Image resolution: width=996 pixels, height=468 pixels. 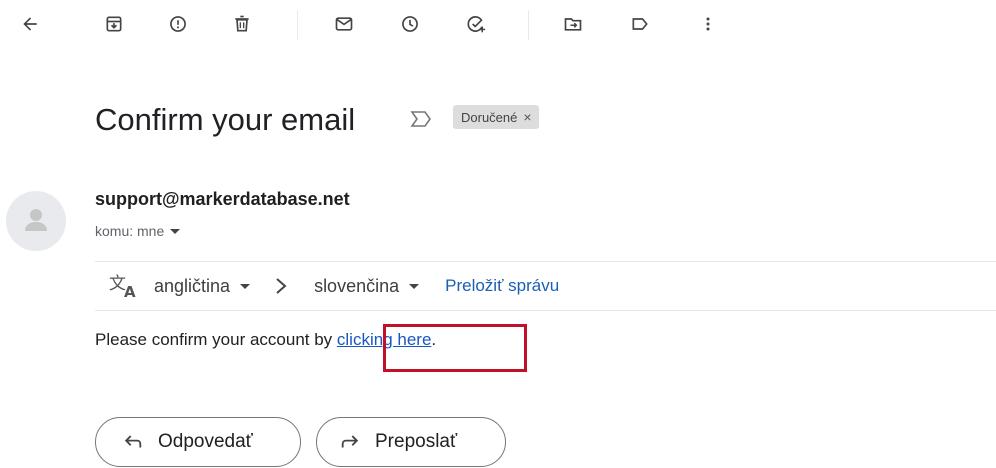 I want to click on toolbar, so click(x=498, y=24).